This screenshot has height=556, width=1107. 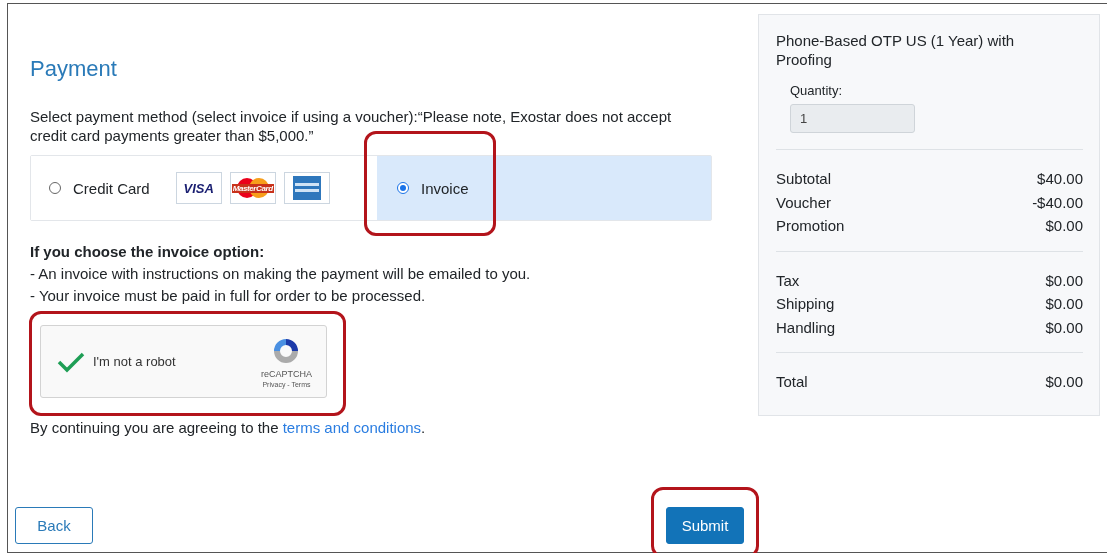 I want to click on summary-value: -$40.00, so click(x=1057, y=202).